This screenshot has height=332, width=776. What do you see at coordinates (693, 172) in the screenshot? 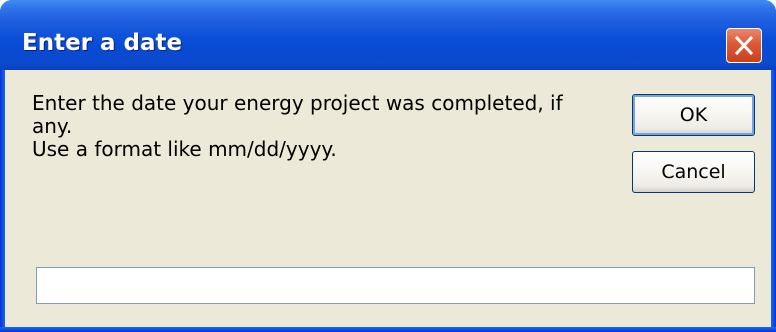
I see `cancel-button: Cancel` at bounding box center [693, 172].